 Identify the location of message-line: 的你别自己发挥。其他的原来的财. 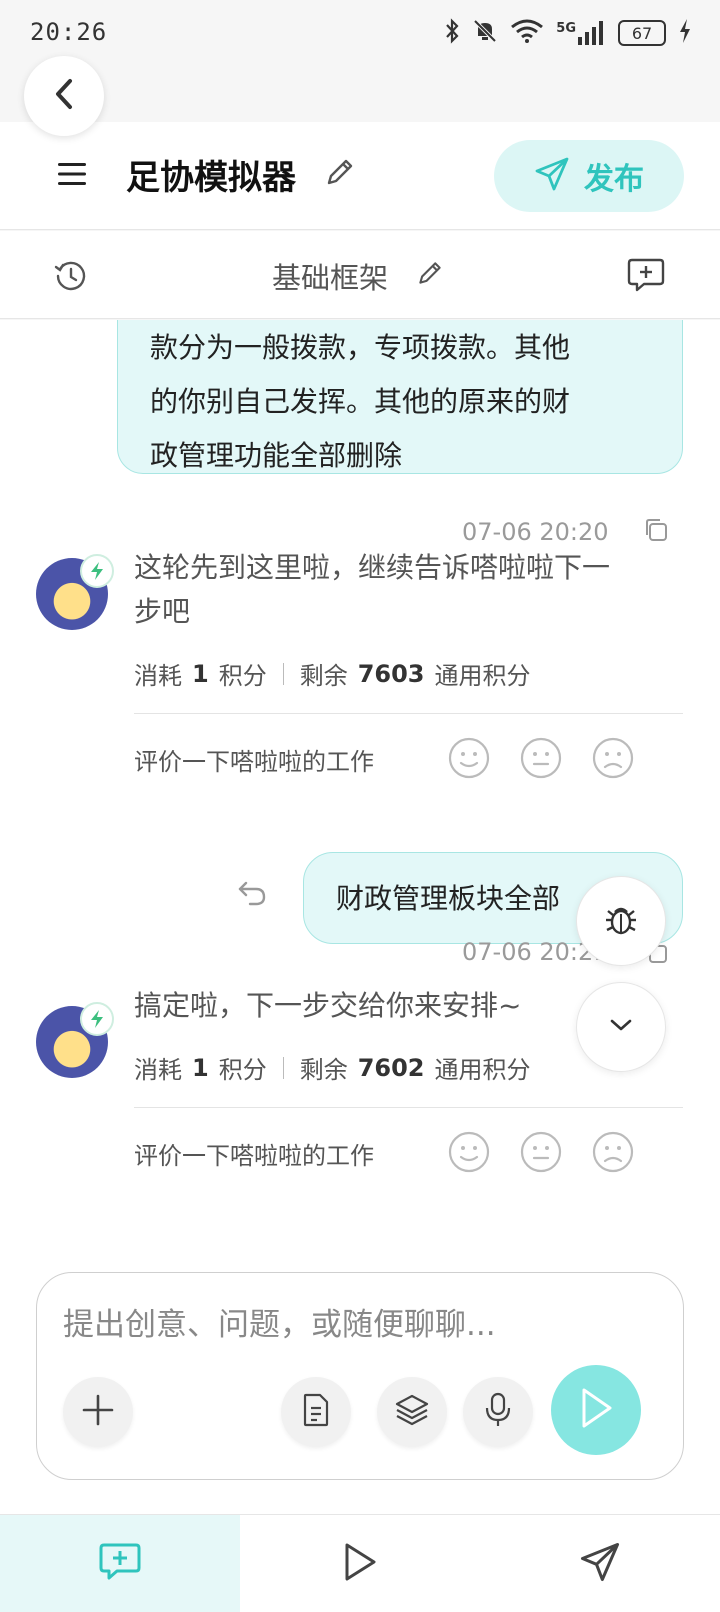
(360, 401).